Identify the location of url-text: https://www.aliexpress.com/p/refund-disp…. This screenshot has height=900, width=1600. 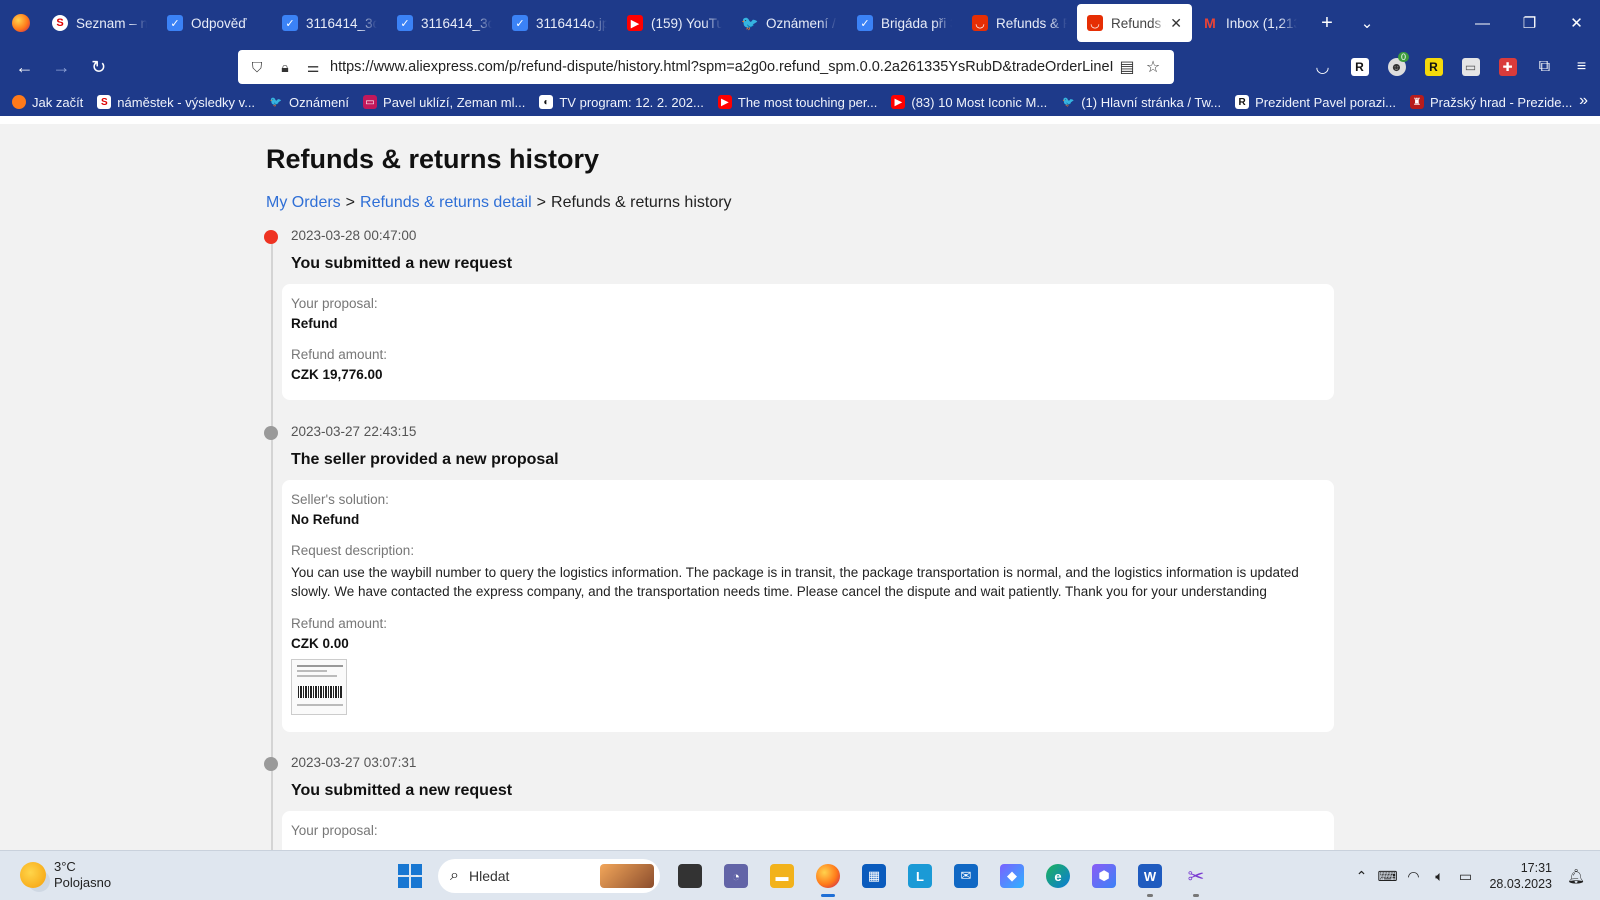
(722, 67).